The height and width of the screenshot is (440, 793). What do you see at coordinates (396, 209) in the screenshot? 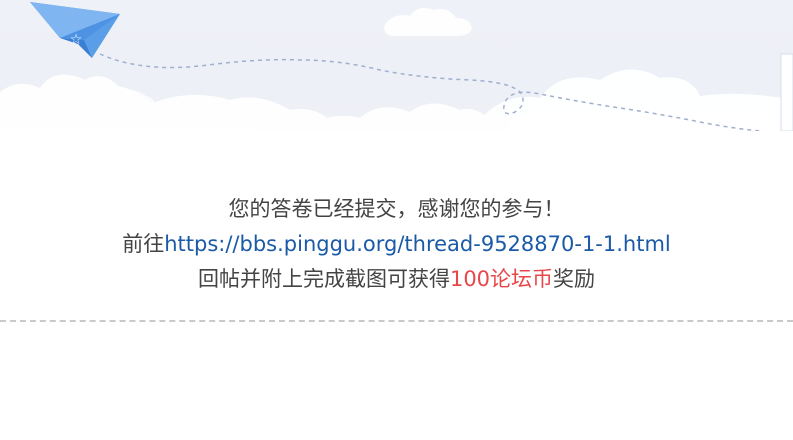
I see `submitted-text: 您的答卷已经提交，感谢您的参与！` at bounding box center [396, 209].